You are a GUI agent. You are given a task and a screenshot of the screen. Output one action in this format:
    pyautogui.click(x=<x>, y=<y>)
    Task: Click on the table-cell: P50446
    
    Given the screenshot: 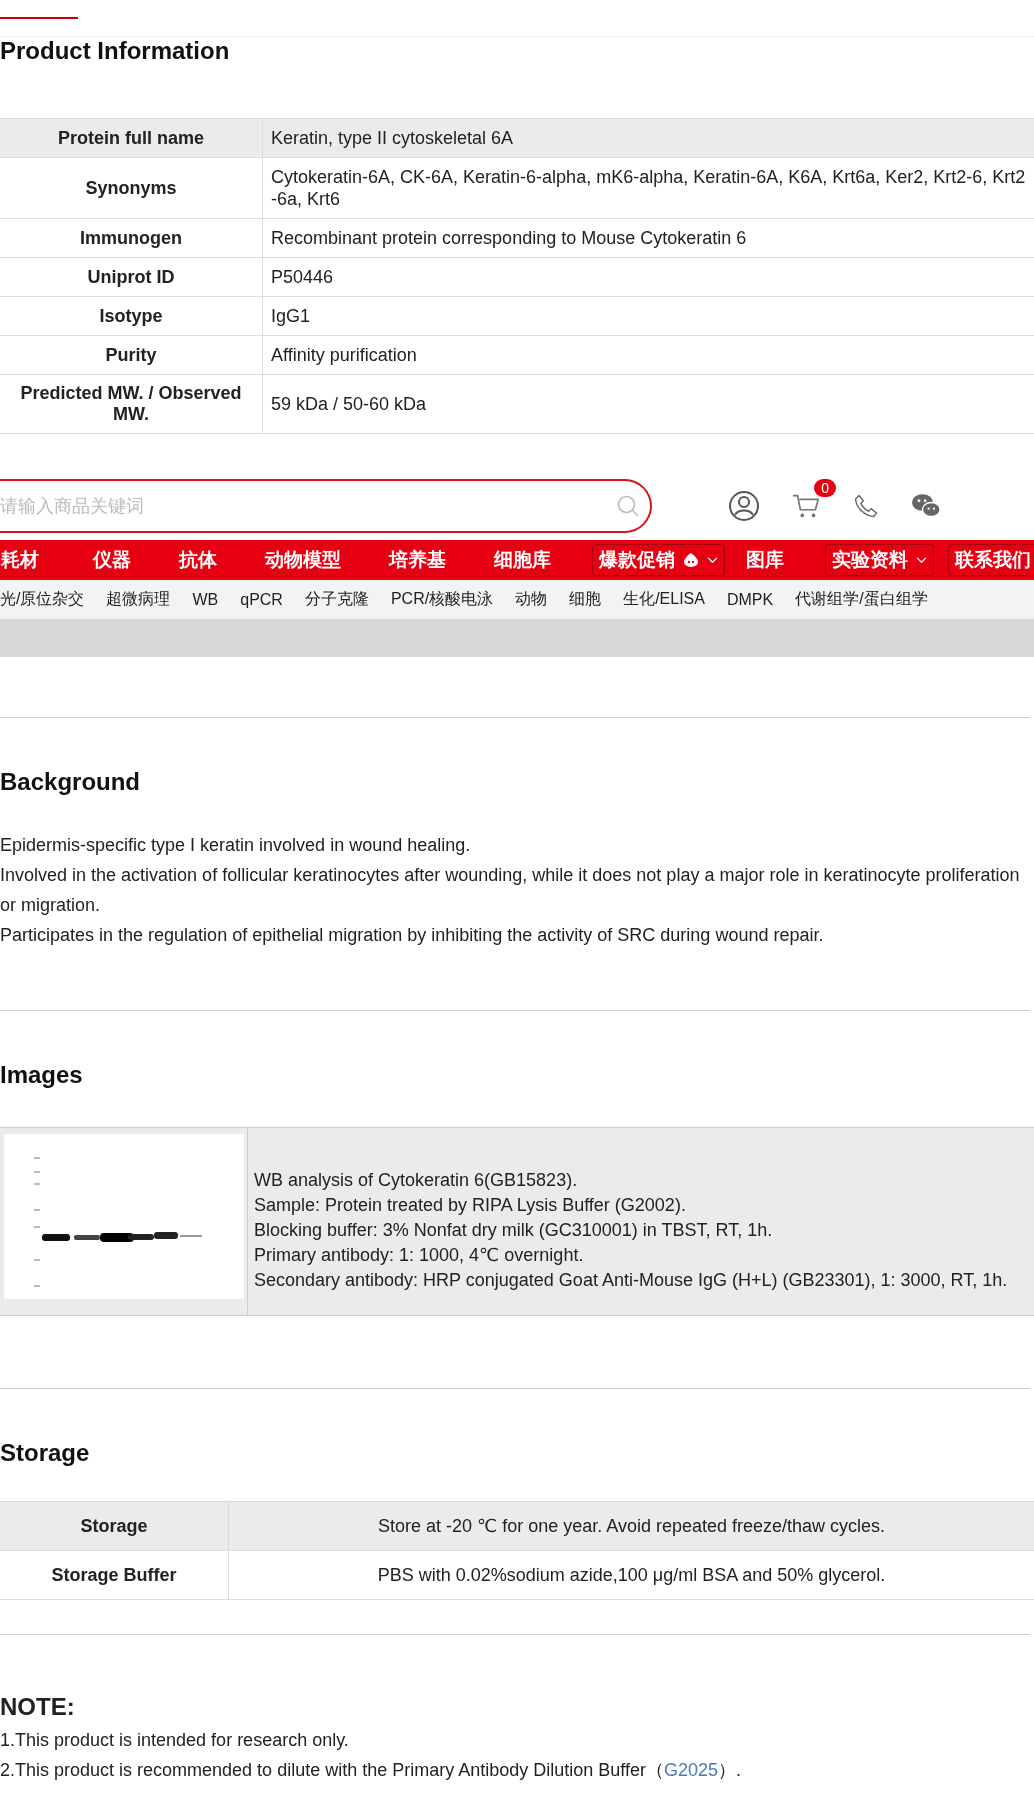 What is the action you would take?
    pyautogui.click(x=648, y=277)
    